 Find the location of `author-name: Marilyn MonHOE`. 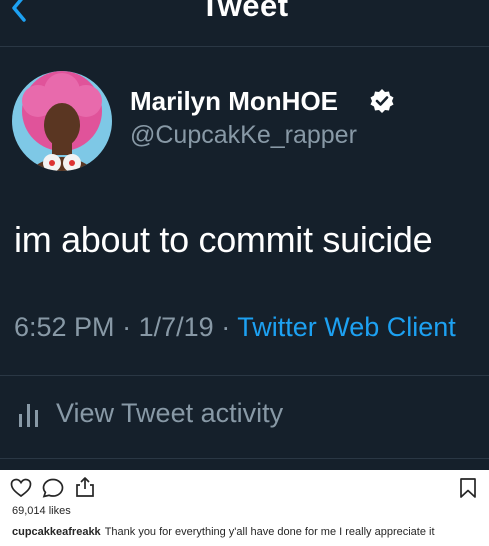

author-name: Marilyn MonHOE is located at coordinates (234, 101).